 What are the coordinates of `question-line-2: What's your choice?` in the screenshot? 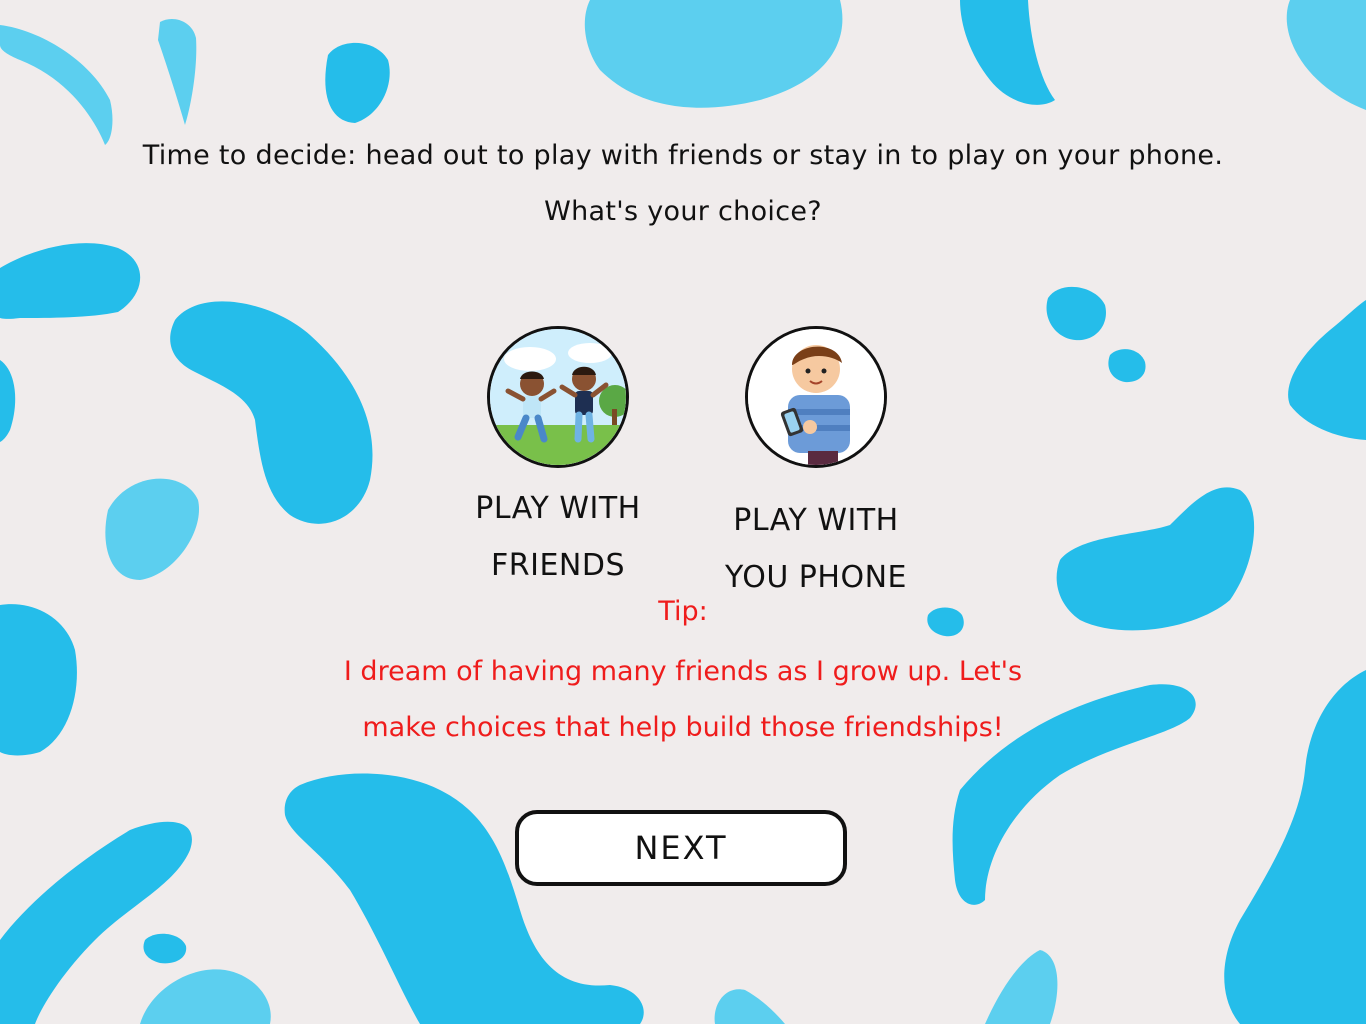 It's located at (683, 211).